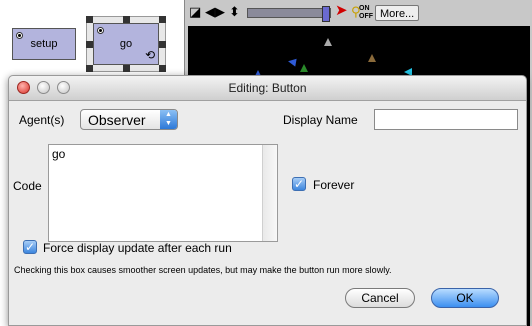 The image size is (532, 326). What do you see at coordinates (163, 193) in the screenshot?
I see `code-editor: go` at bounding box center [163, 193].